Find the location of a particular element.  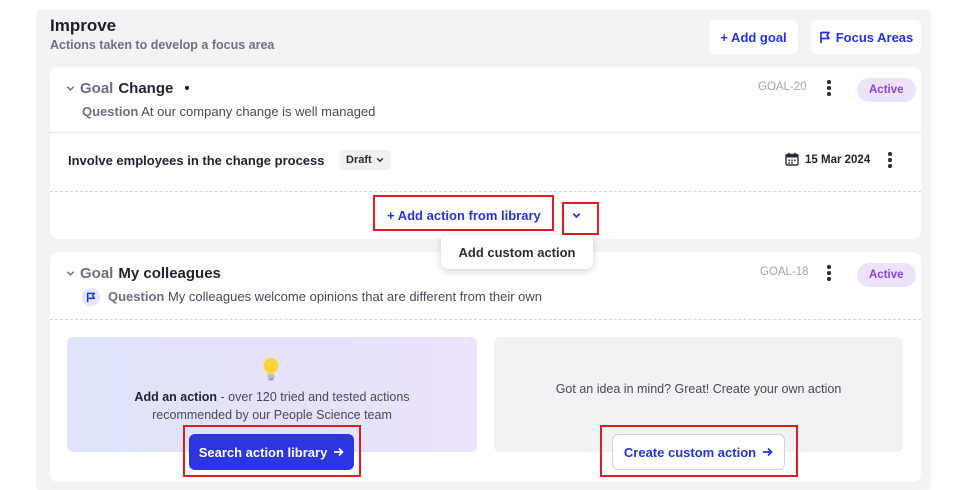

lightbulb-icon is located at coordinates (271, 369).